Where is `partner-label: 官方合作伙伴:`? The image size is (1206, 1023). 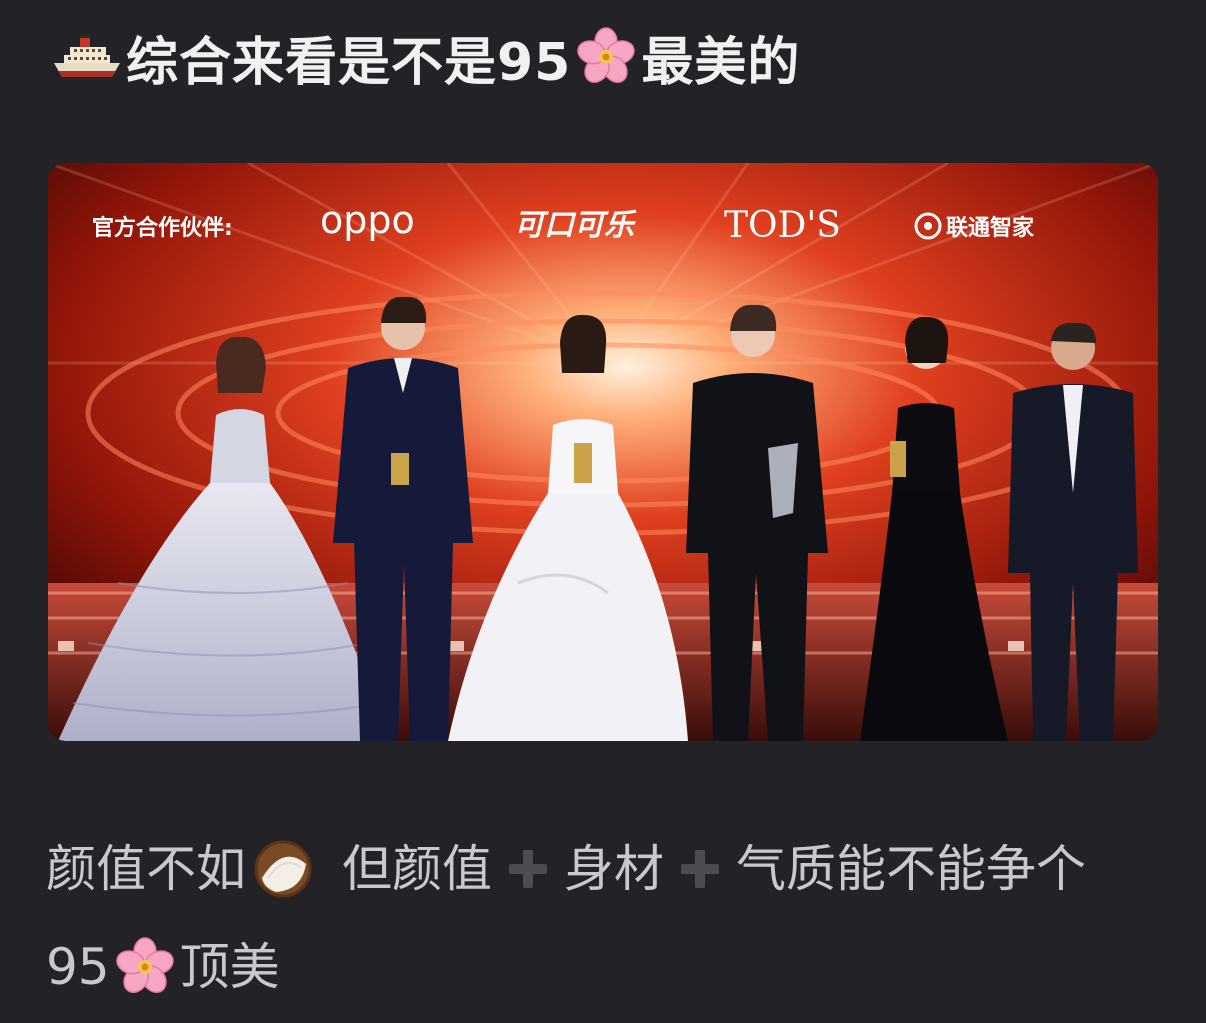 partner-label: 官方合作伙伴: is located at coordinates (162, 228).